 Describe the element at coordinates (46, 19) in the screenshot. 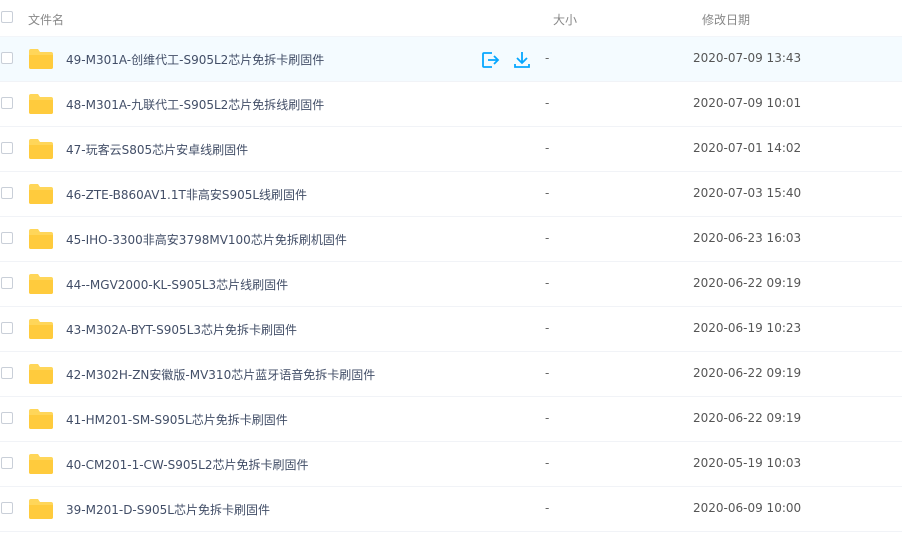

I see `column-header-name: 文件名` at that location.